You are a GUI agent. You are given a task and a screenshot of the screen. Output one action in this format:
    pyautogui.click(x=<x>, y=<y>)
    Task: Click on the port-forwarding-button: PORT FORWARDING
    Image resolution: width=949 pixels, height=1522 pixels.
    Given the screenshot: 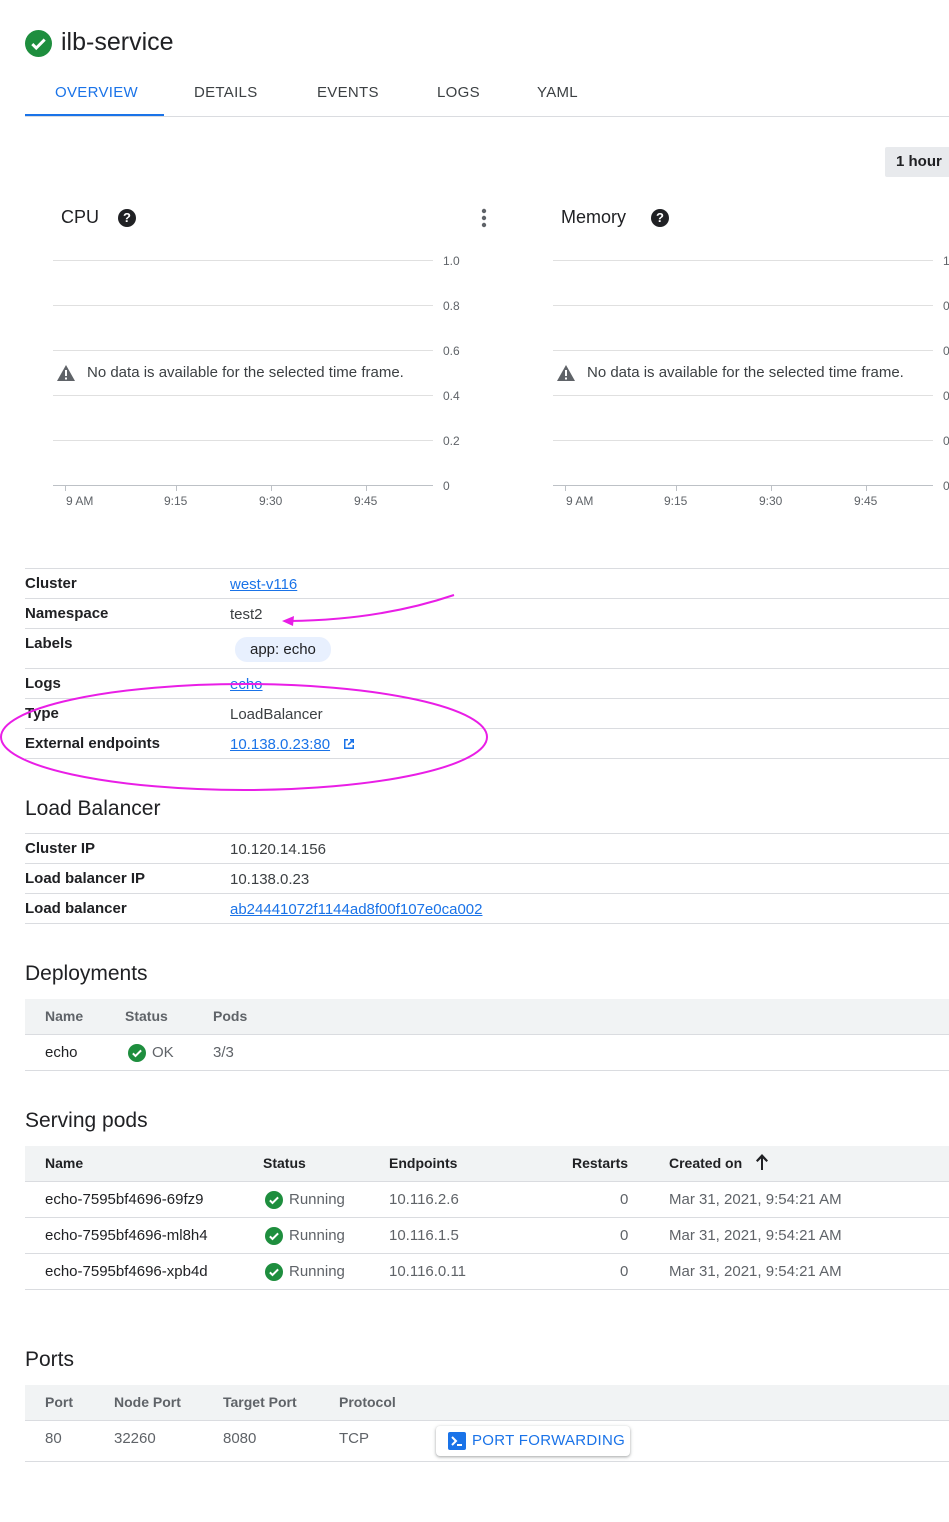 What is the action you would take?
    pyautogui.click(x=533, y=1441)
    